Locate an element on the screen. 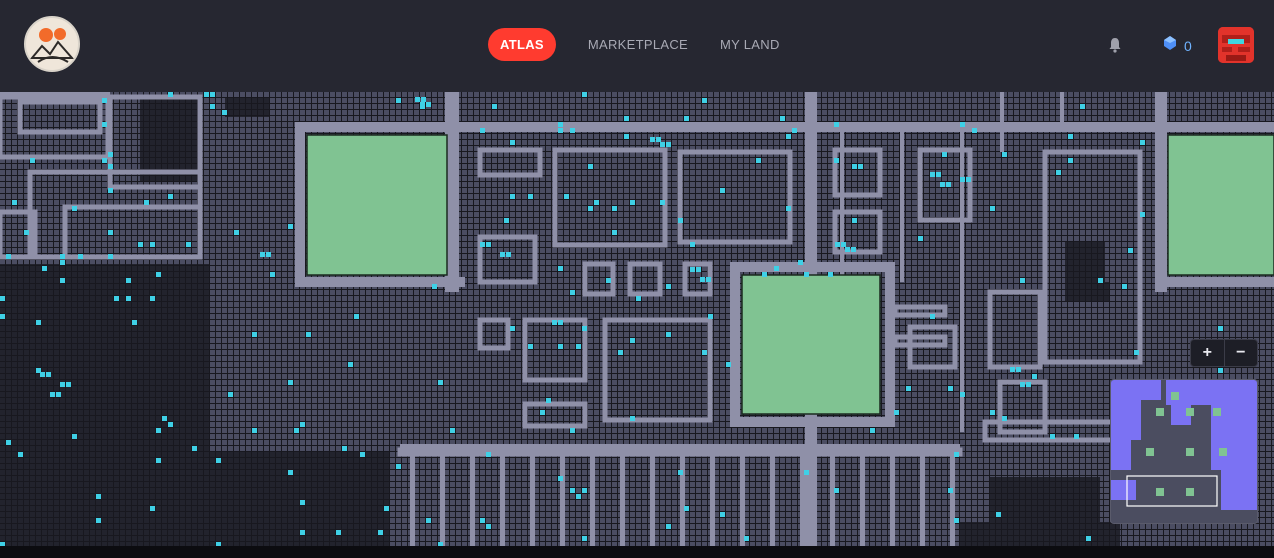 The image size is (1274, 558). tab-marketplace: MARKETPLACE is located at coordinates (638, 44).